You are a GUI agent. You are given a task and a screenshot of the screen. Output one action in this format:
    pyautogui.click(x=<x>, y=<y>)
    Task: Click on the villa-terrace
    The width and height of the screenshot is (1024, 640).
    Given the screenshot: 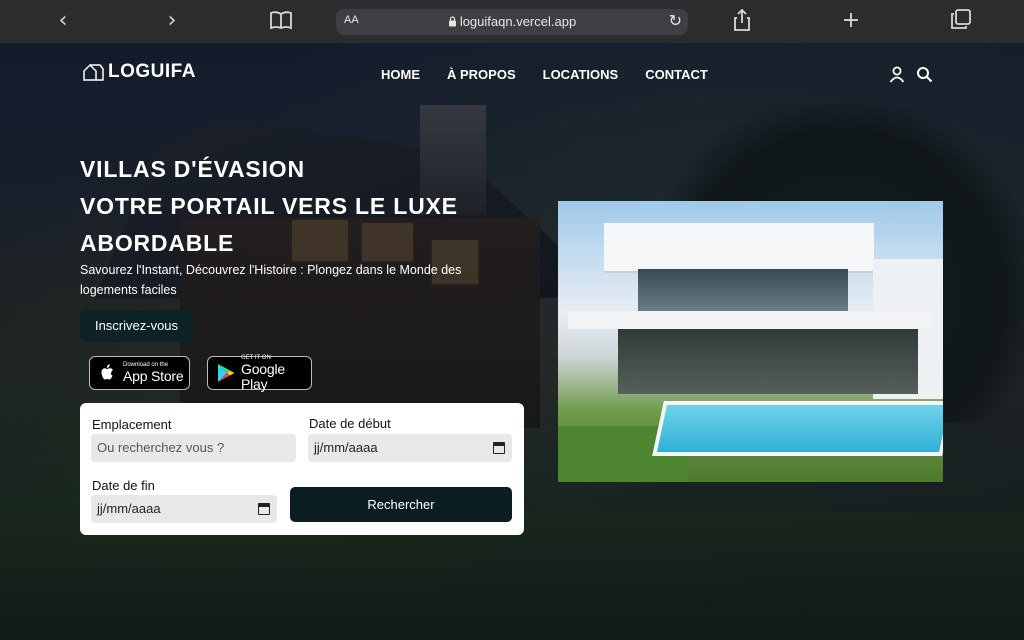 What is the action you would take?
    pyautogui.click(x=750, y=320)
    